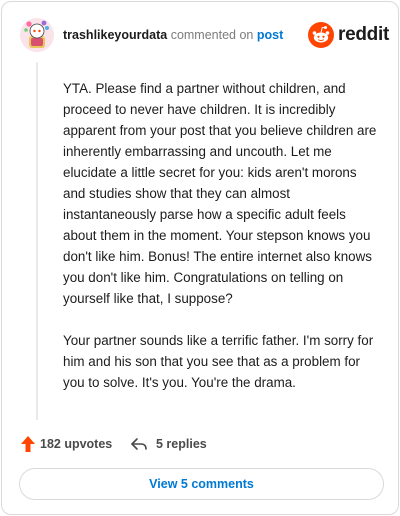  I want to click on replies-count: 5 replies, so click(181, 444).